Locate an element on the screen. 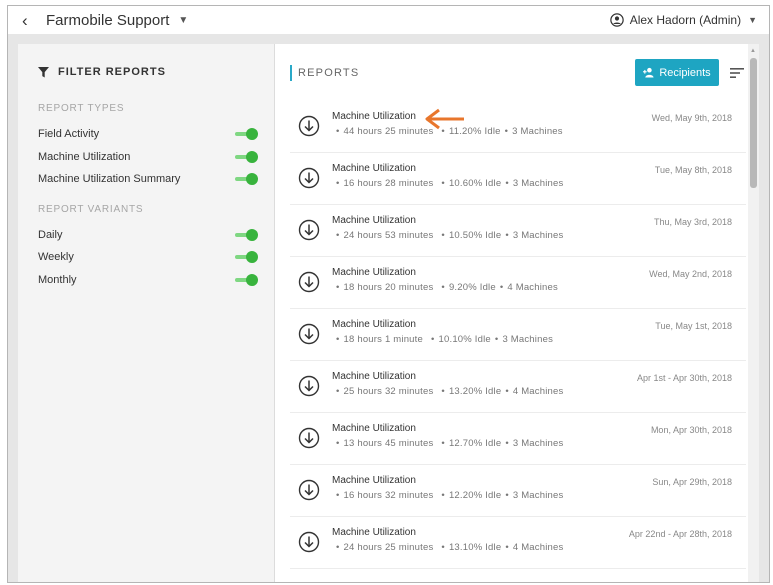  toggle-row-daily: Daily is located at coordinates (146, 235).